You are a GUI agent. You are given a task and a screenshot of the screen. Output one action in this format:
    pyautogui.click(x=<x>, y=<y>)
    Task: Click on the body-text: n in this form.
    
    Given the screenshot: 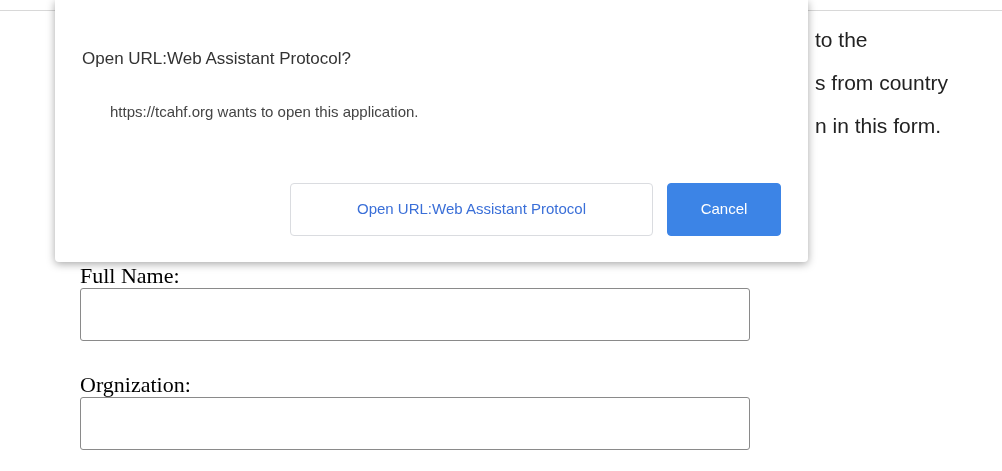 What is the action you would take?
    pyautogui.click(x=879, y=125)
    